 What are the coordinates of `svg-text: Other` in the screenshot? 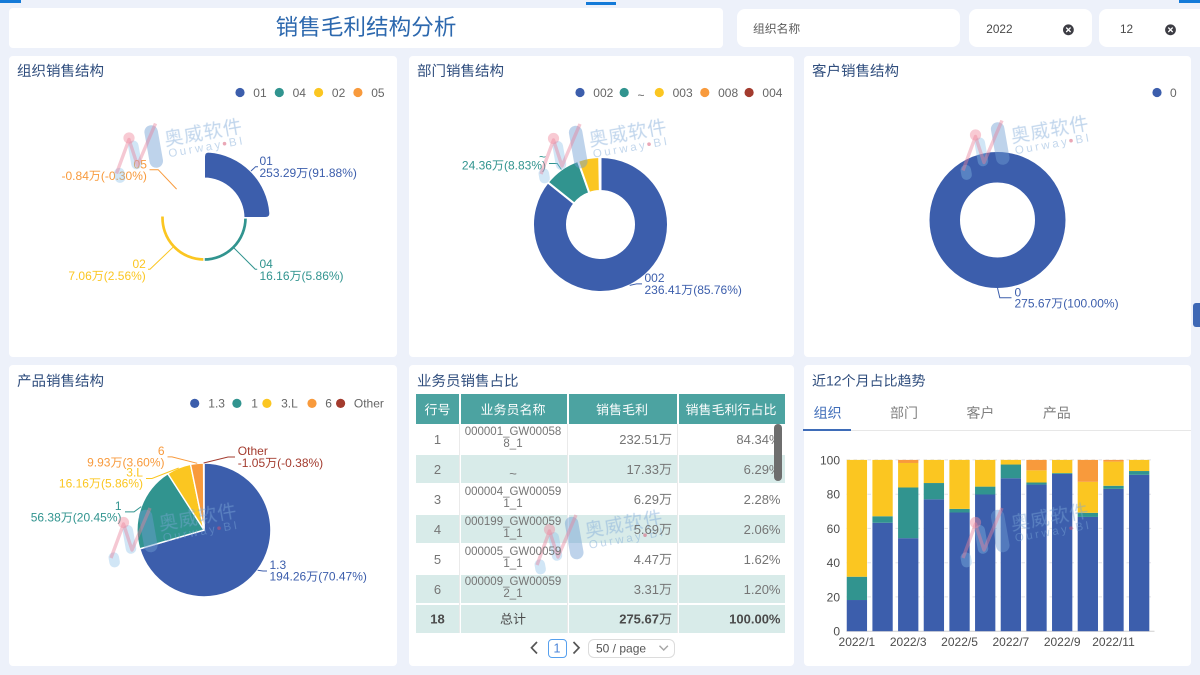 It's located at (369, 404).